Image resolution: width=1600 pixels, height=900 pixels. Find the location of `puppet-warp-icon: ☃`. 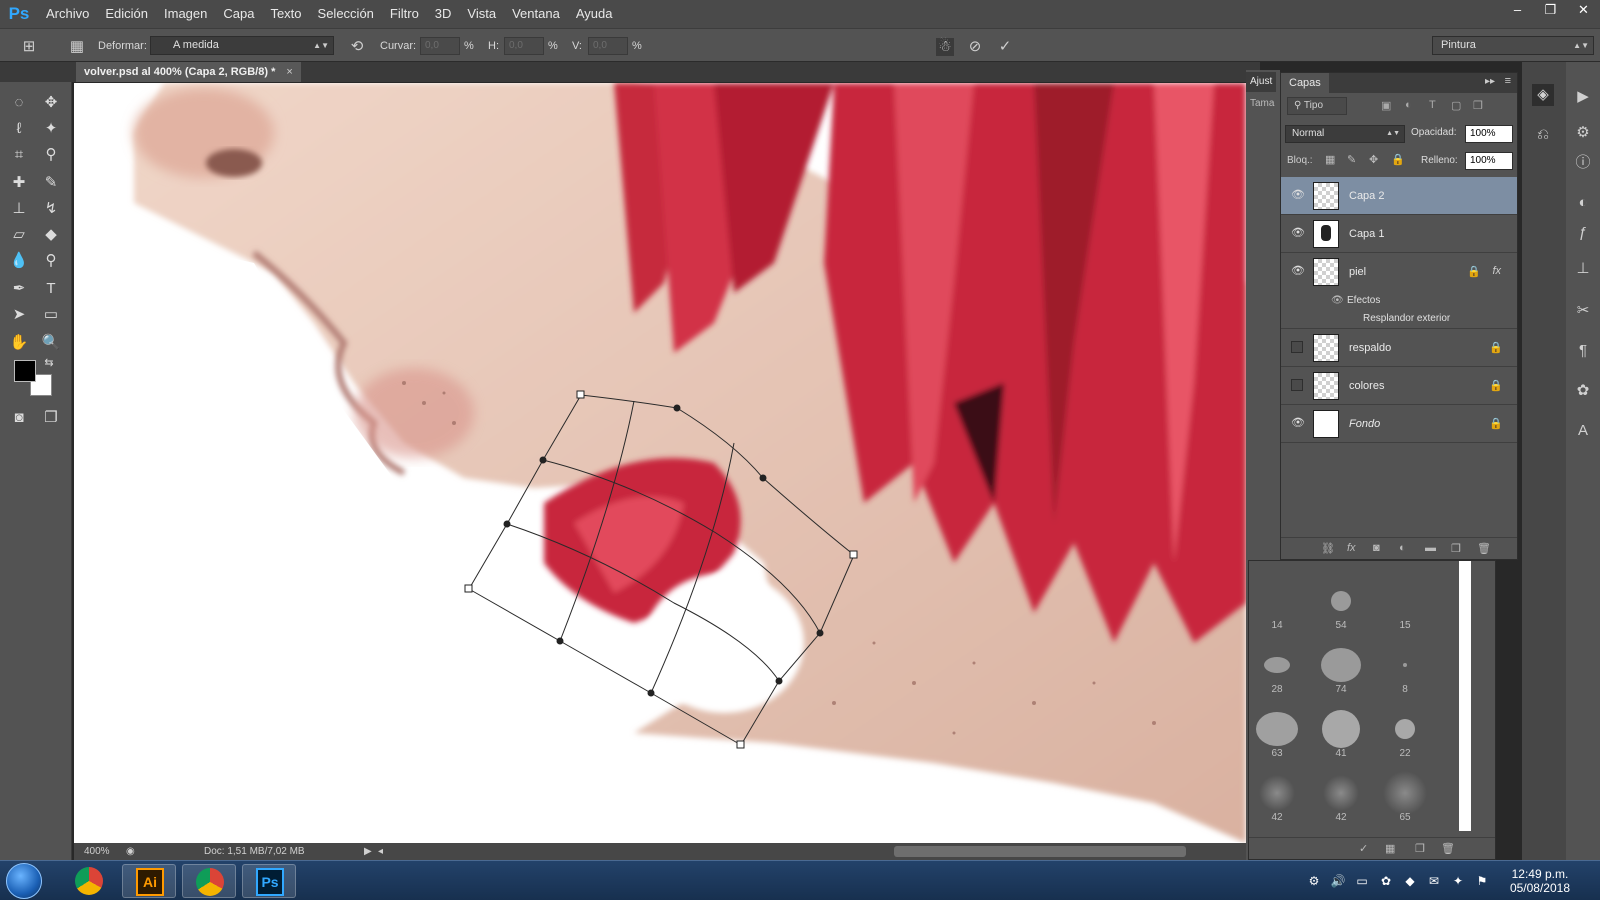

puppet-warp-icon: ☃ is located at coordinates (945, 47).